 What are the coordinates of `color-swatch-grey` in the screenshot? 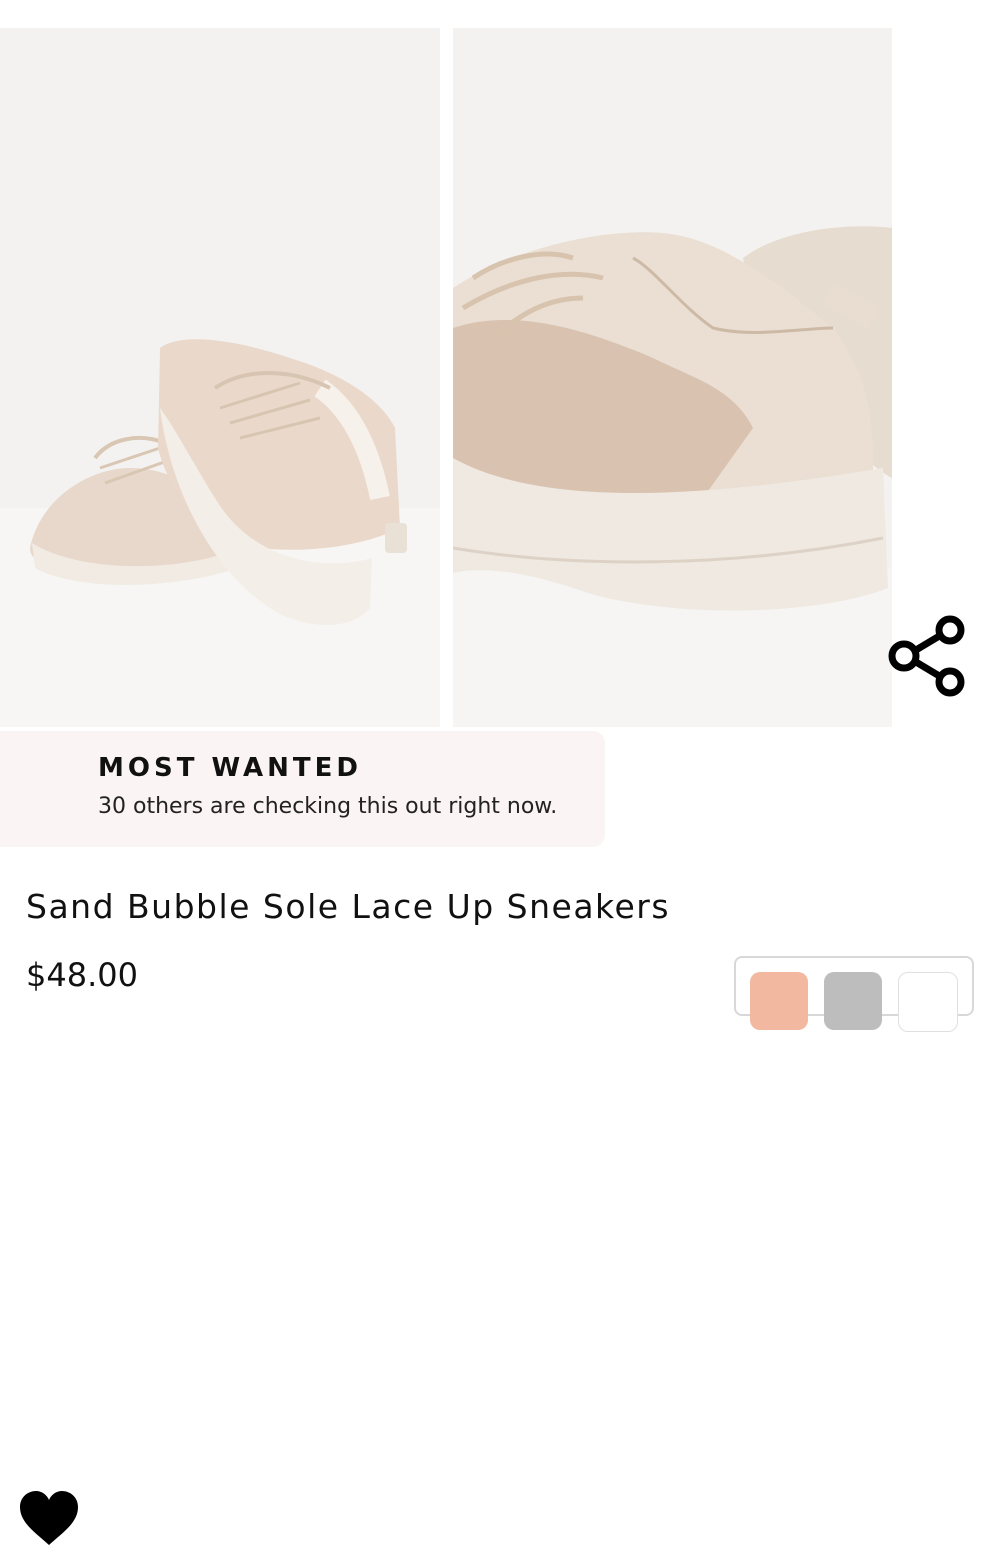 It's located at (853, 1001).